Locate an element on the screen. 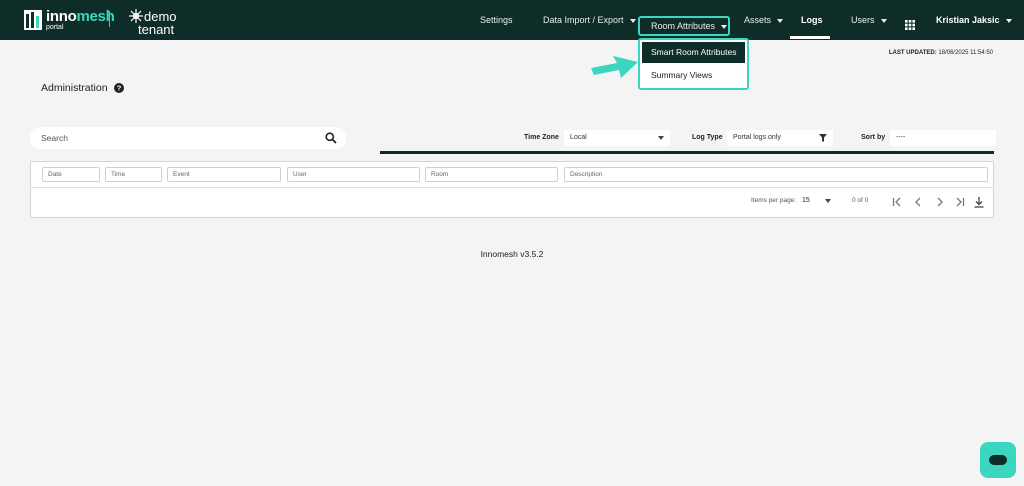 The width and height of the screenshot is (1024, 486). filter-date-input: Date is located at coordinates (71, 174).